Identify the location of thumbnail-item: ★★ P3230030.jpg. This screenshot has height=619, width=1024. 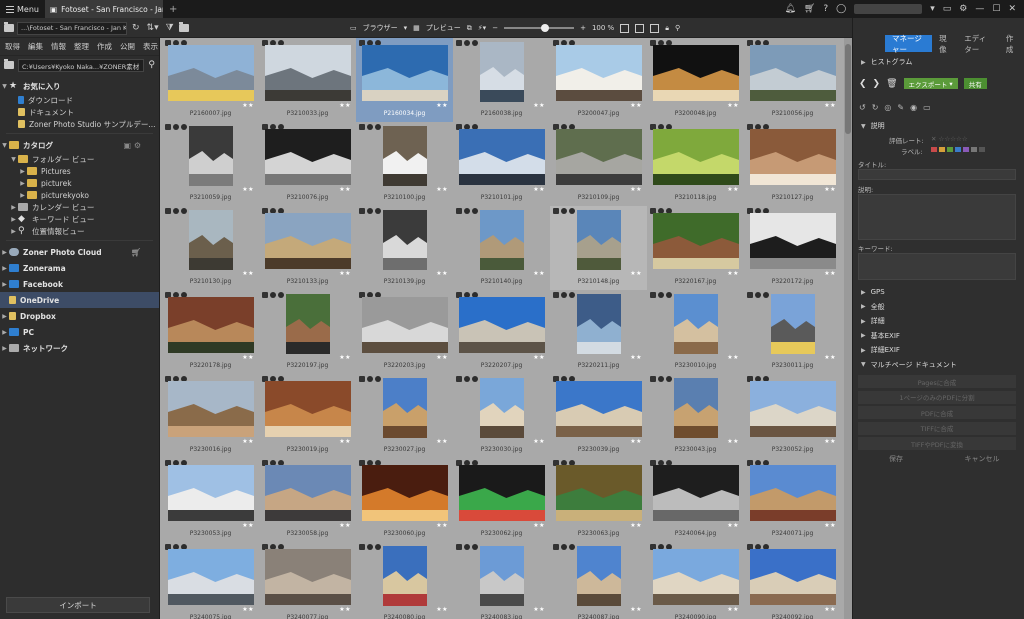
(501, 416).